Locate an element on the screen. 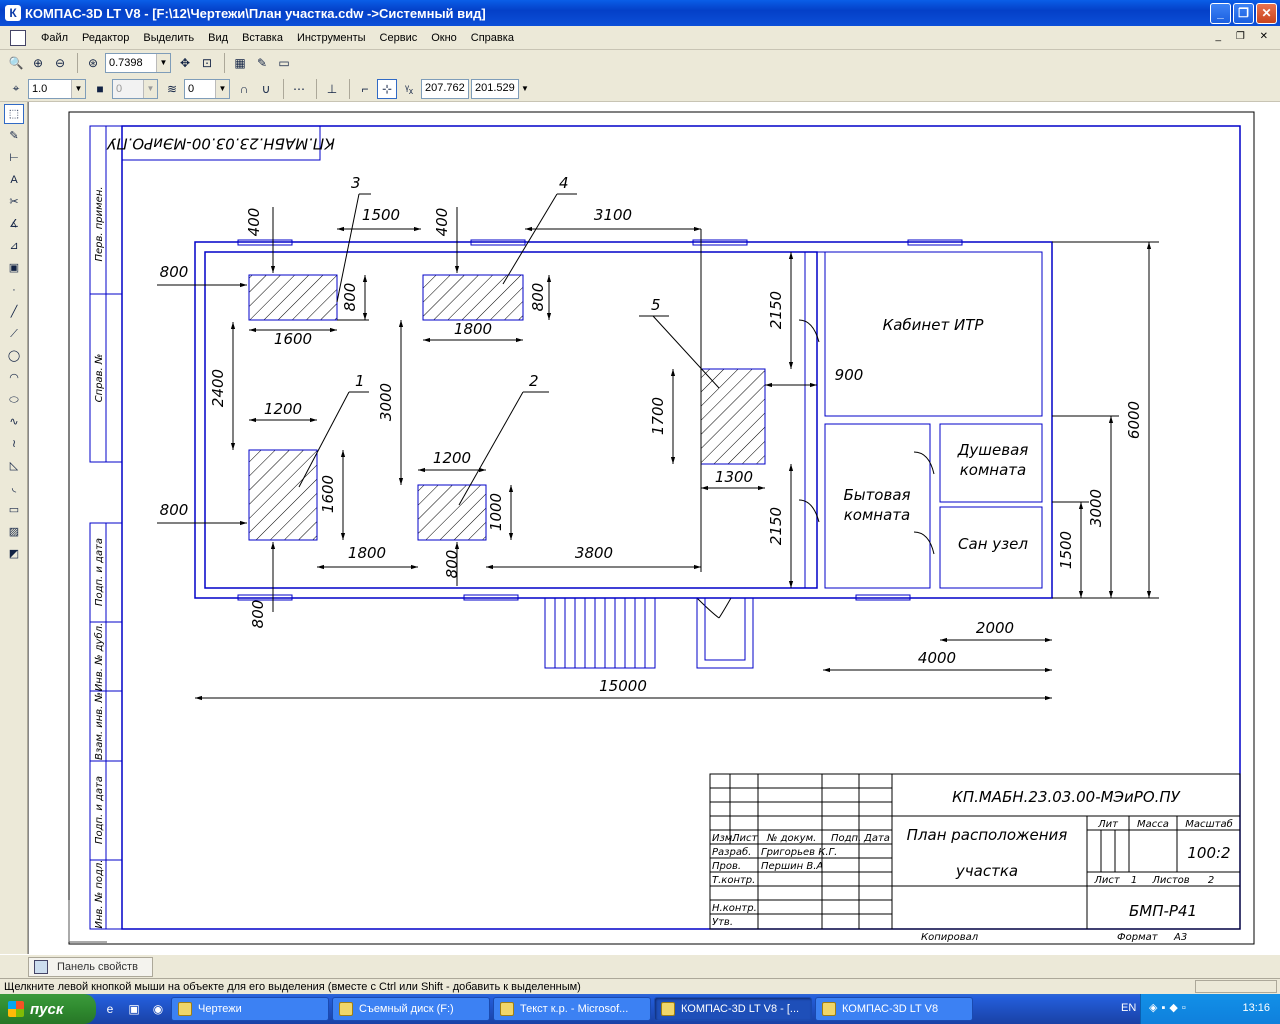 This screenshot has height=1024, width=1280. title-format-value: А3 is located at coordinates (1180, 937).